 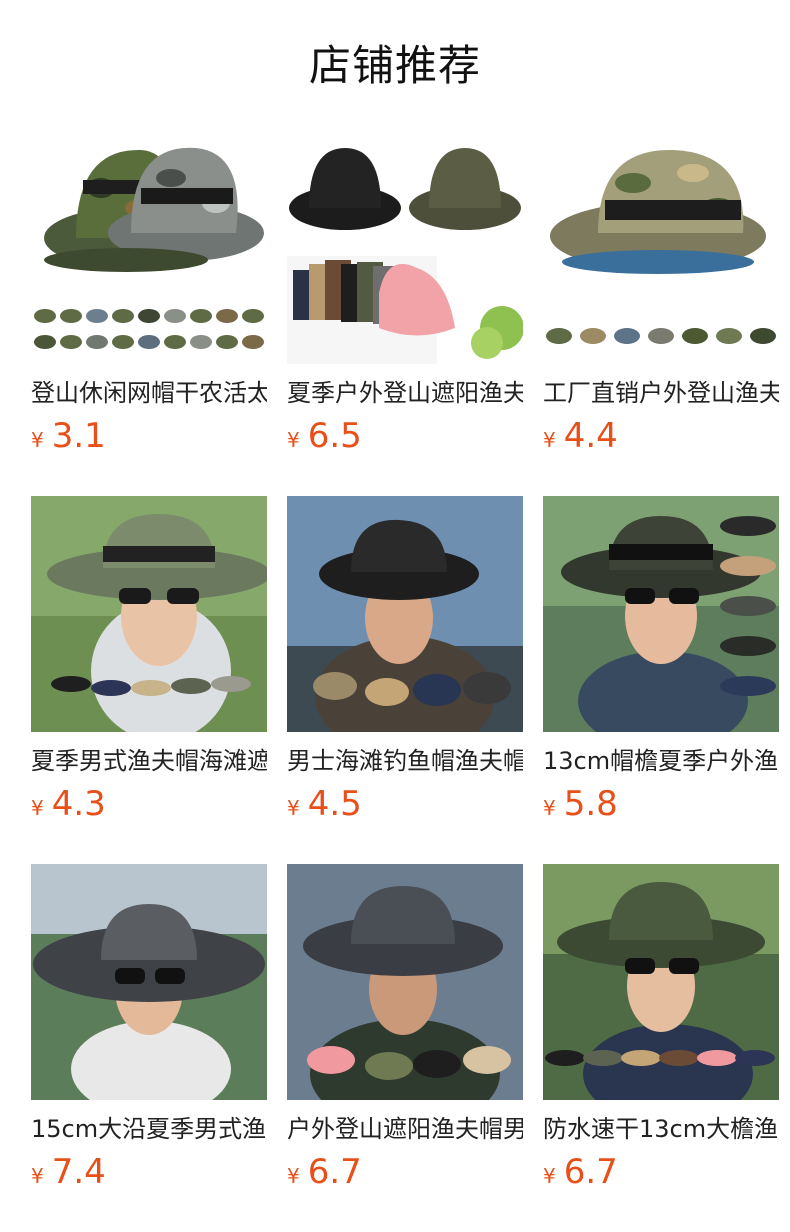 What do you see at coordinates (149, 1129) in the screenshot?
I see `product-name: 15cm大沿夏季男式渔夫帽` at bounding box center [149, 1129].